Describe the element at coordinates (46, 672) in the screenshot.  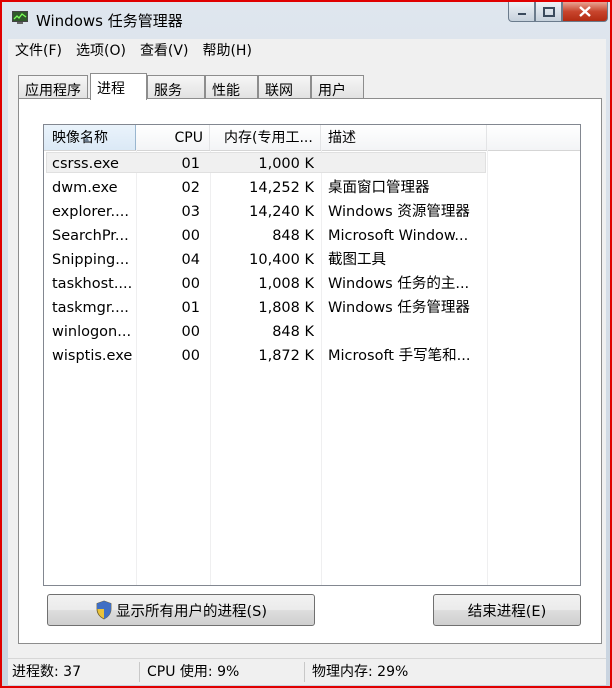
I see `status-process-count: 进程数: 37` at that location.